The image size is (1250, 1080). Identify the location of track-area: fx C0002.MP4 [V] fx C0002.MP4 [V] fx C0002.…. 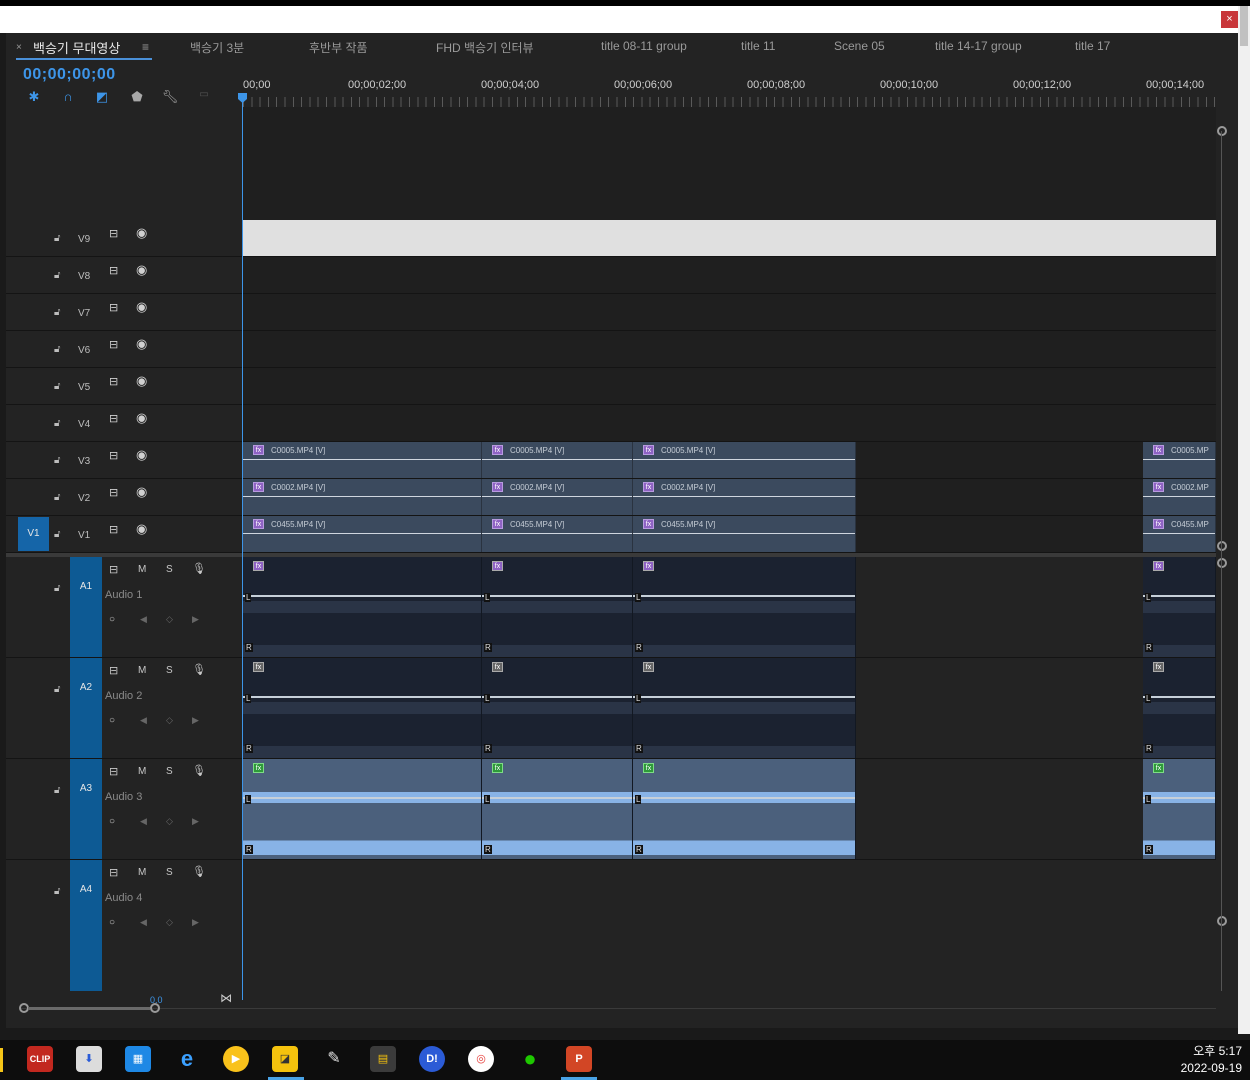
(729, 497).